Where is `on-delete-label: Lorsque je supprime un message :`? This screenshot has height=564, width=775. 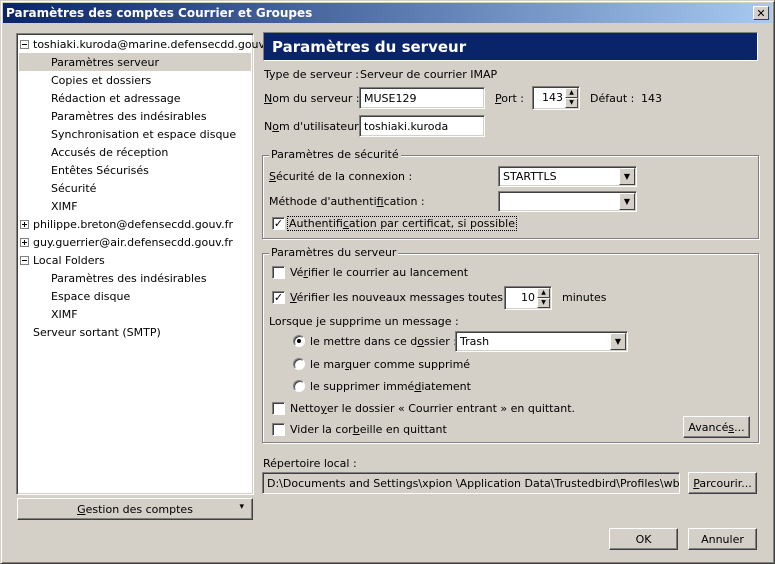
on-delete-label: Lorsque je supprime un message : is located at coordinates (364, 321).